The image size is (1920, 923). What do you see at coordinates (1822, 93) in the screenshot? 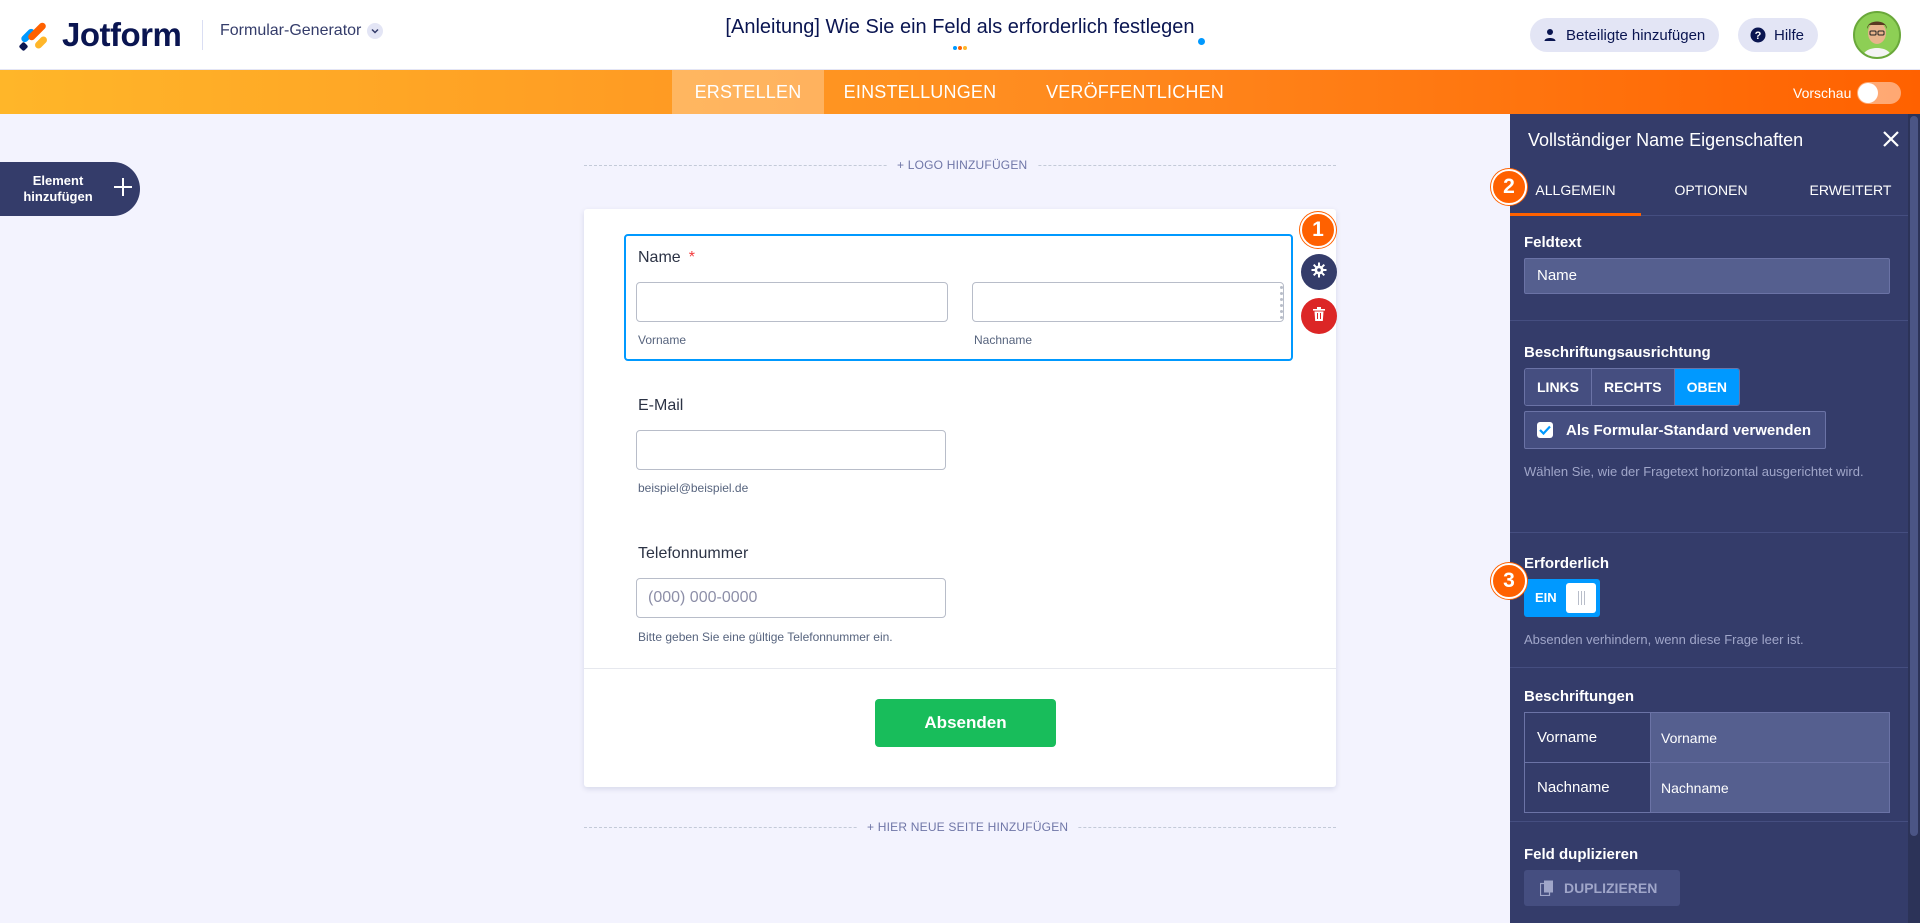
I see `preview-label: Vorschau` at bounding box center [1822, 93].